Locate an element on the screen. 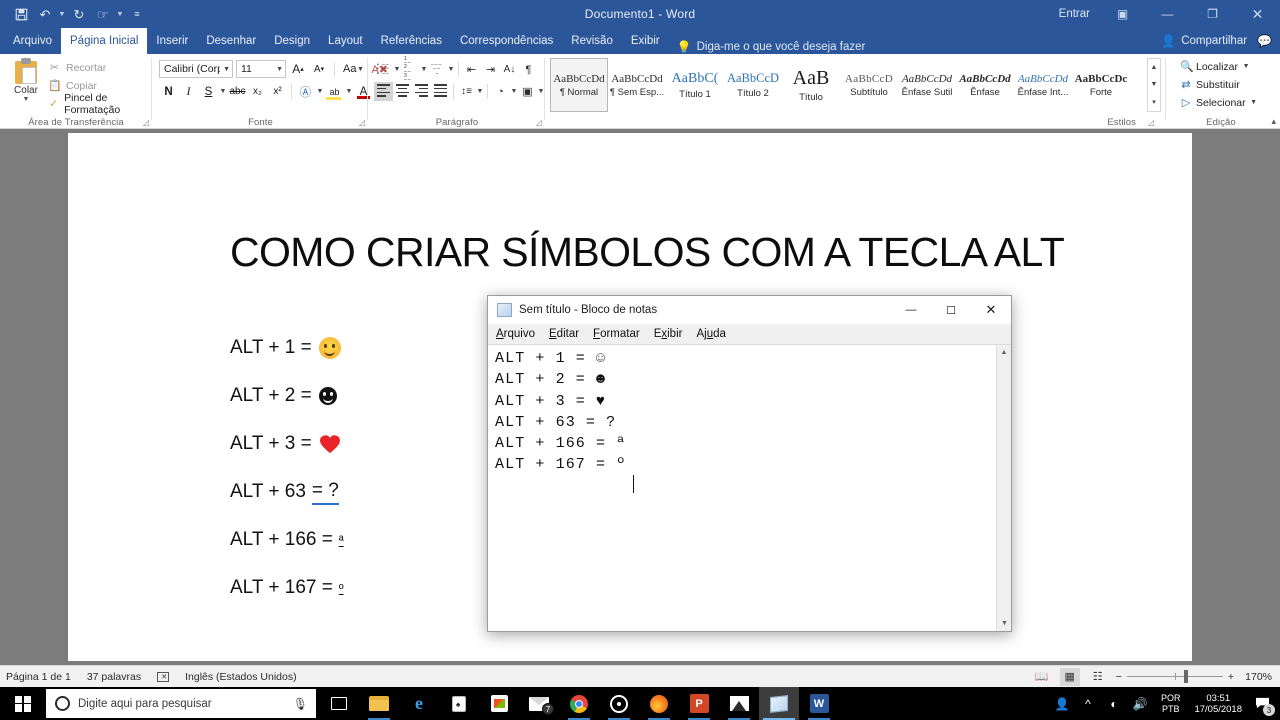  save-icon is located at coordinates (21, 14).